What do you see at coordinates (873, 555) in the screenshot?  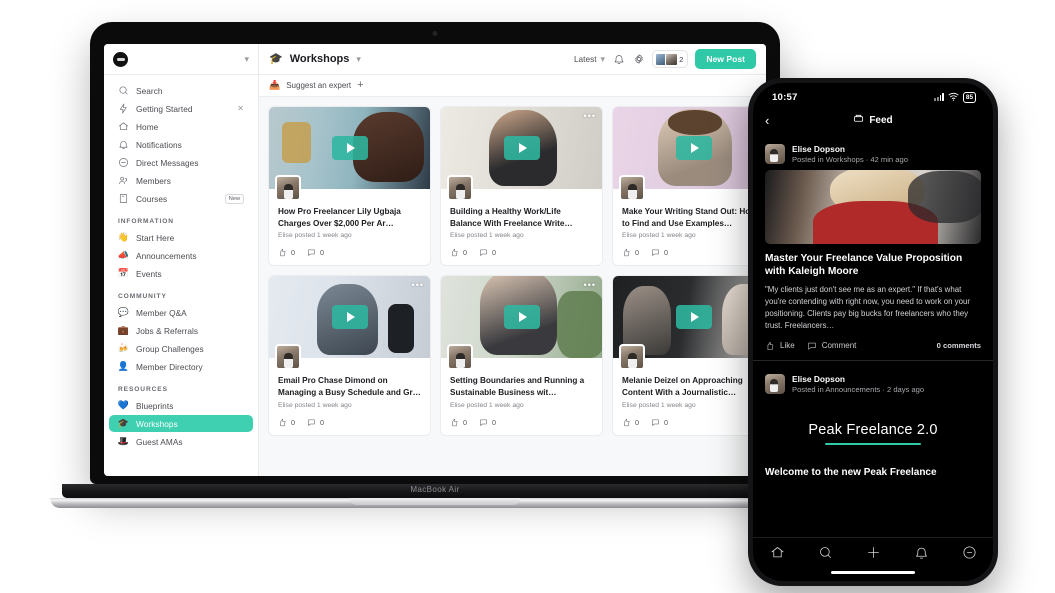 I see `tab-create` at bounding box center [873, 555].